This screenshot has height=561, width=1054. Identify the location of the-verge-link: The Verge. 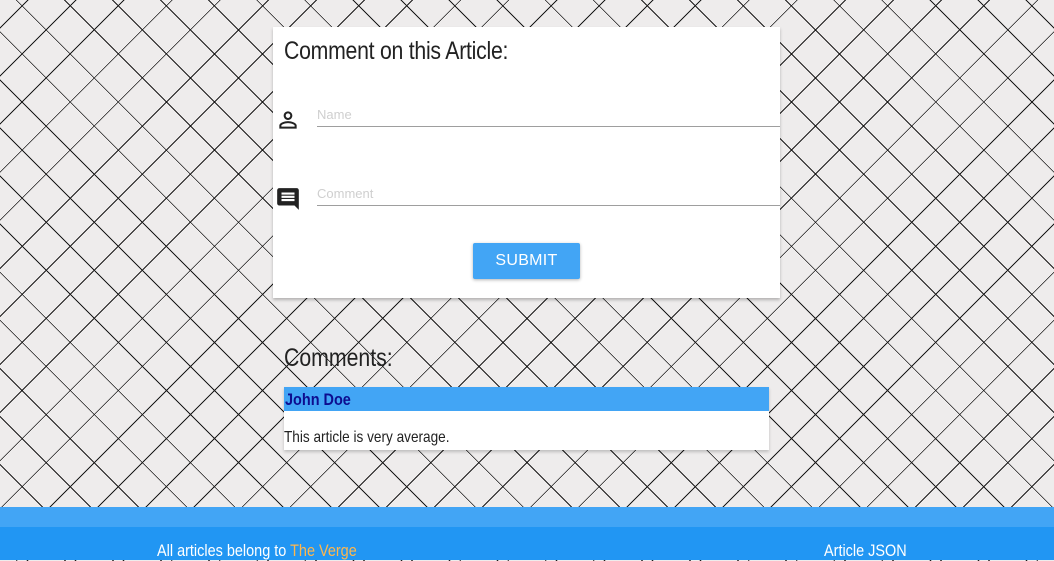
(323, 550).